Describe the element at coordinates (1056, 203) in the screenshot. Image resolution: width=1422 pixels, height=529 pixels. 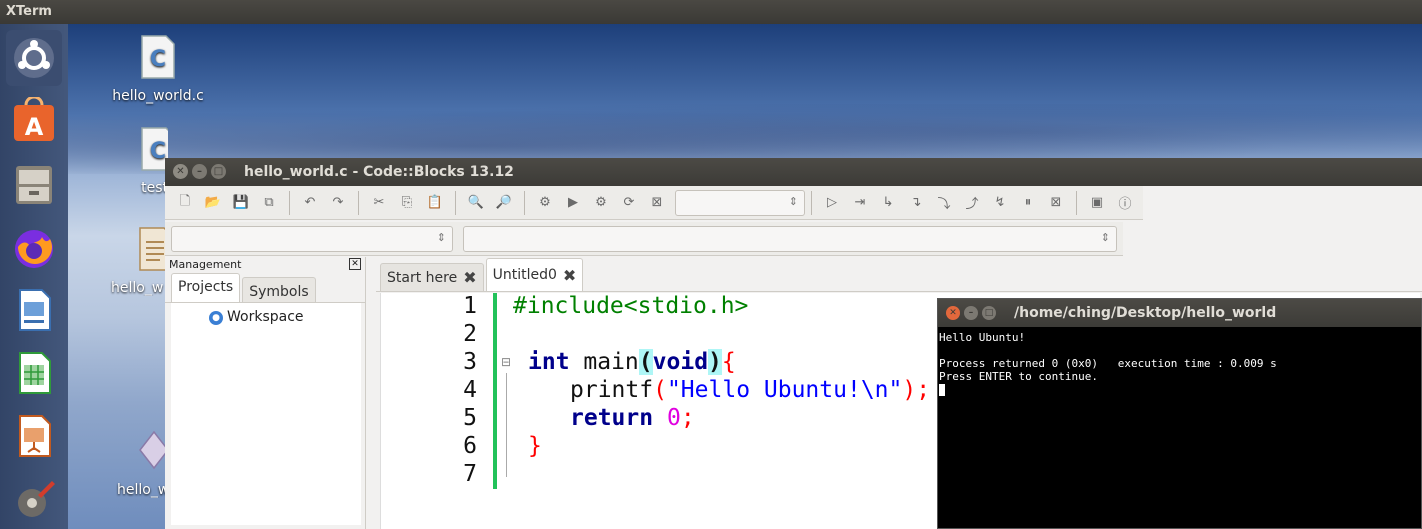
I see `stop-debugger-icon: ⊠` at that location.